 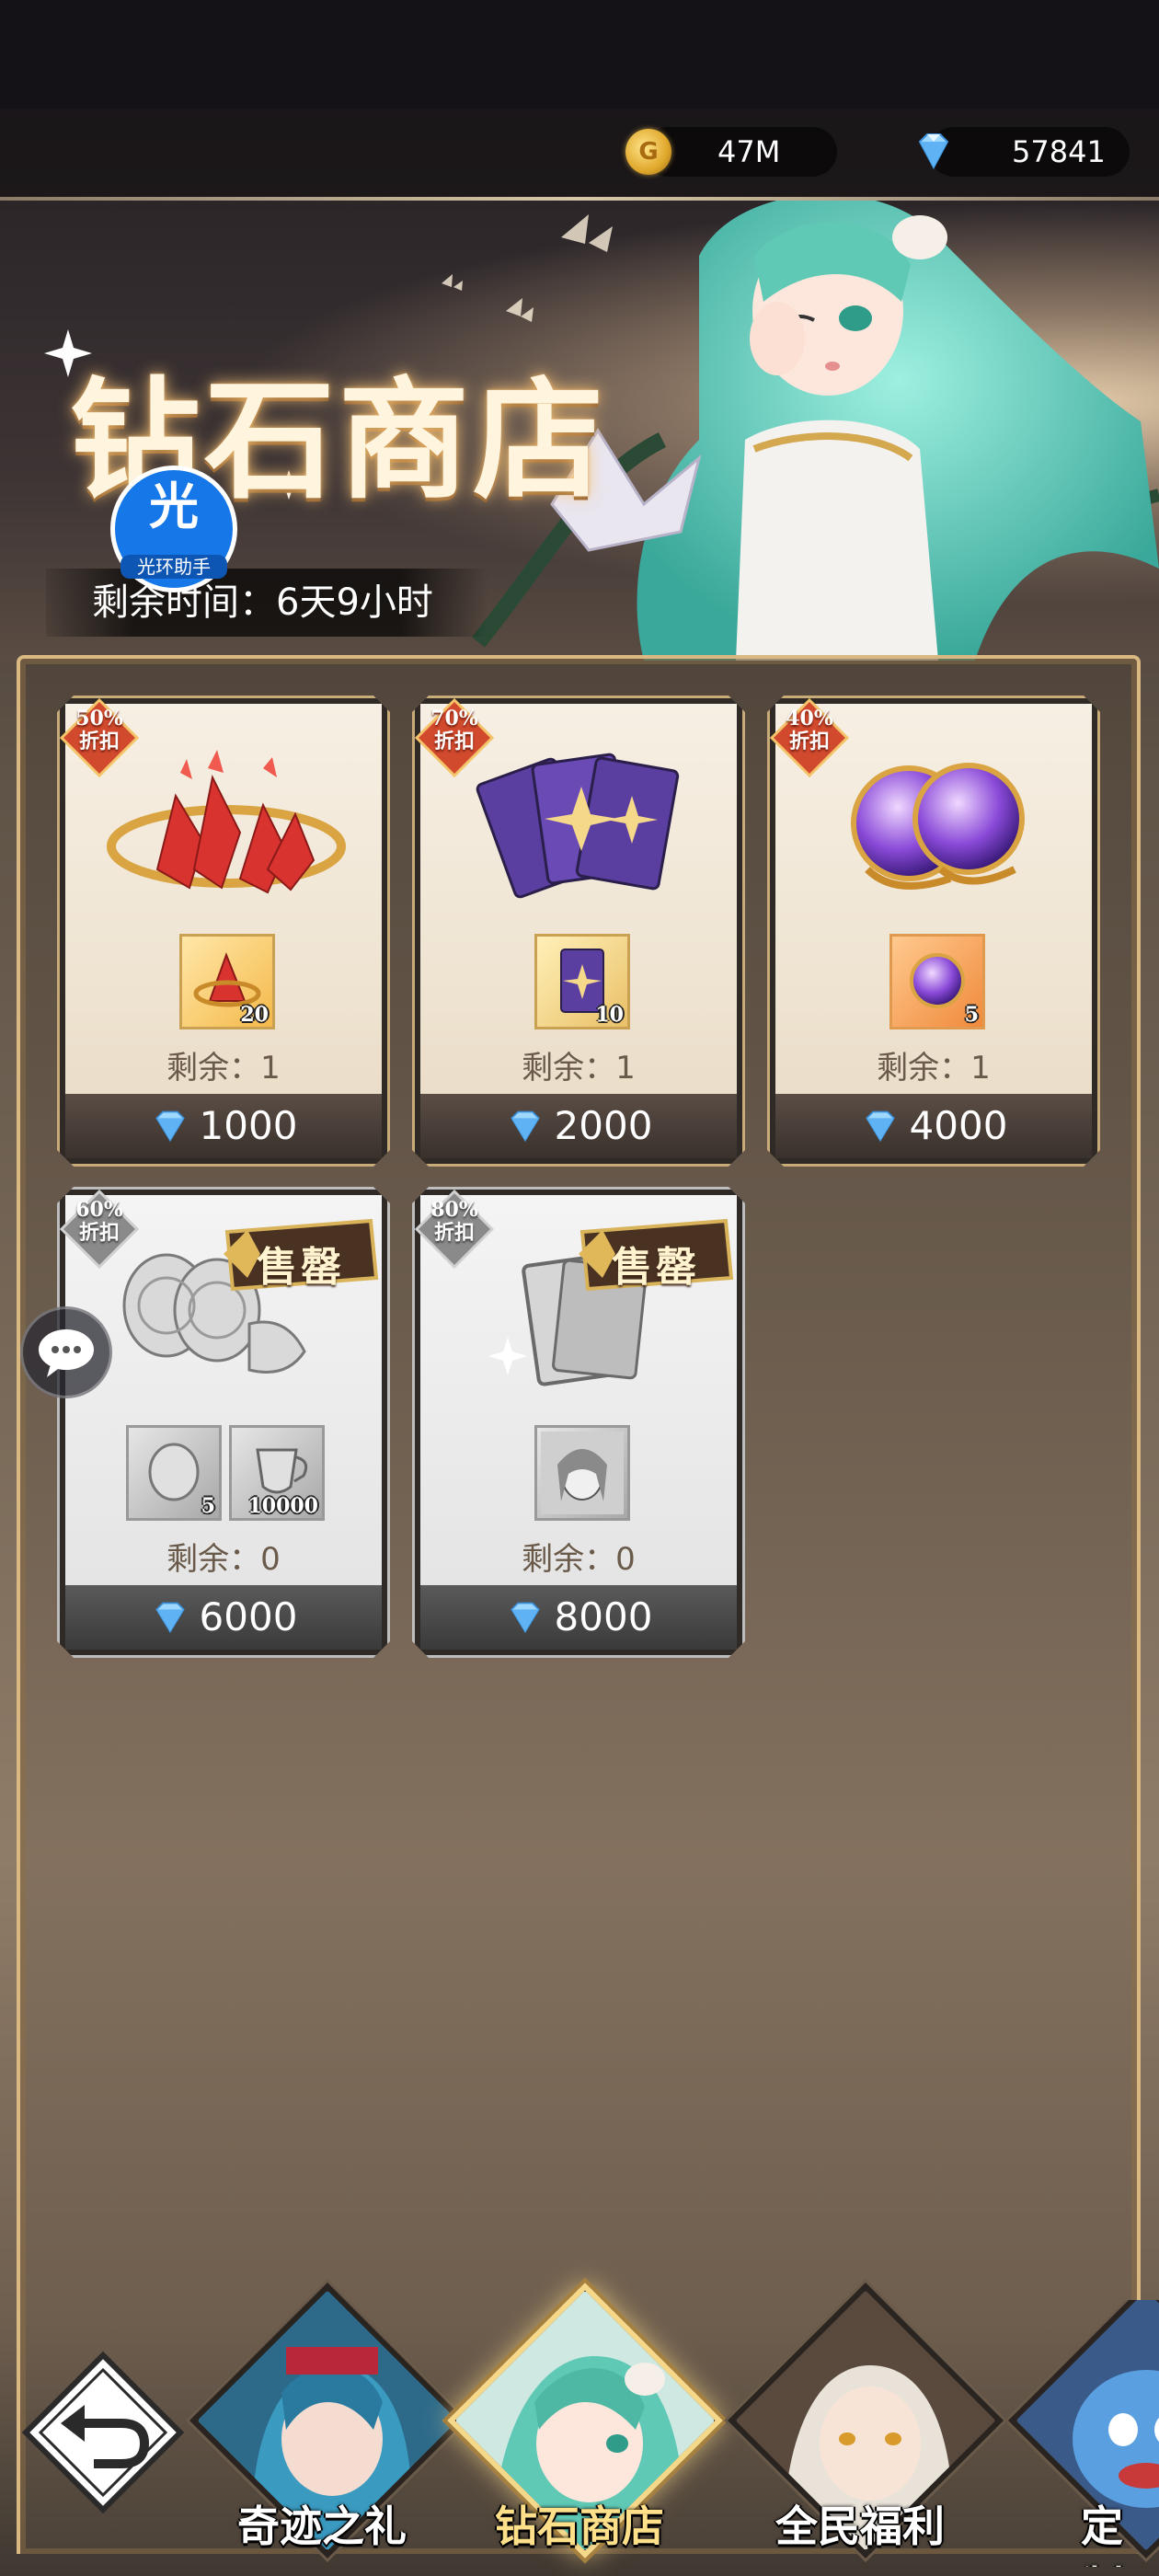 What do you see at coordinates (809, 718) in the screenshot?
I see `discount-percent: 40%` at bounding box center [809, 718].